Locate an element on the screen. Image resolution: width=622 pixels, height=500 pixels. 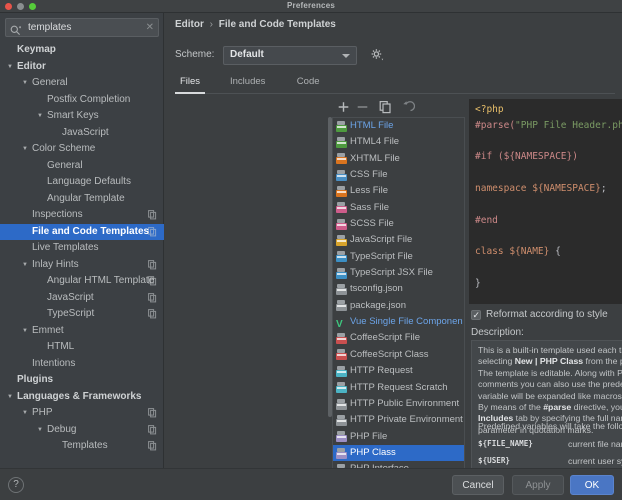
tab-includes: Includes is located at coordinates (247, 84).